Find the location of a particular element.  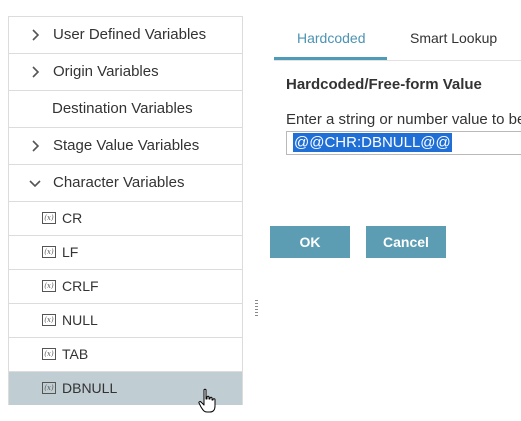

chevron-down-icon is located at coordinates (35, 183).